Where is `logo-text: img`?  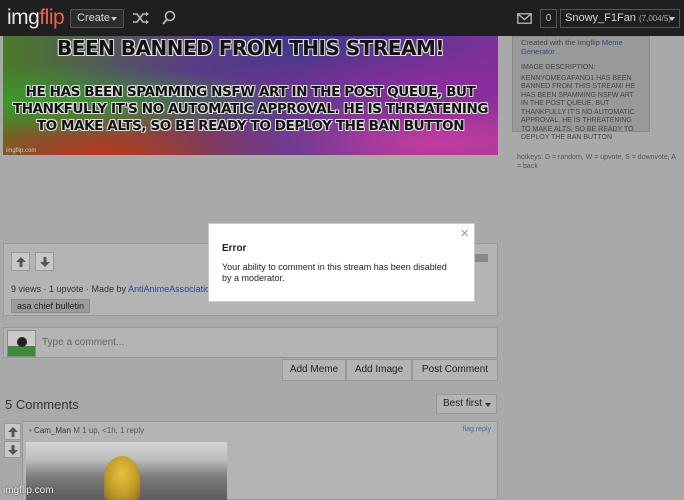 logo-text: img is located at coordinates (23, 17).